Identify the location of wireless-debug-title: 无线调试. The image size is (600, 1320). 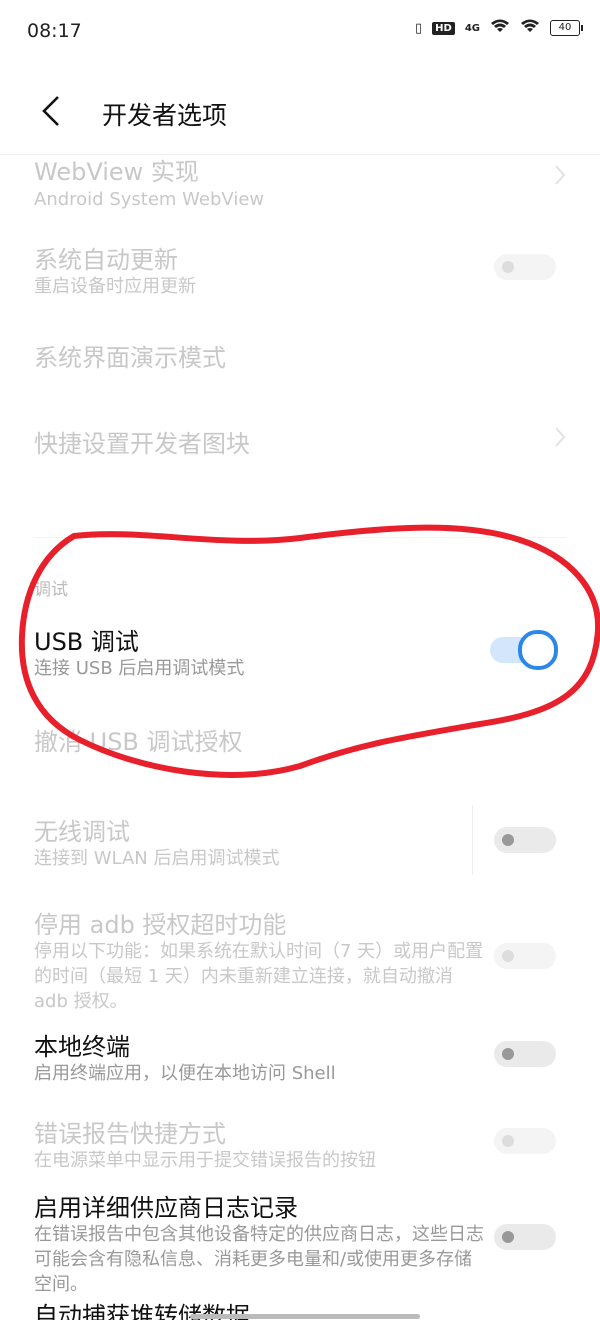
(82, 832).